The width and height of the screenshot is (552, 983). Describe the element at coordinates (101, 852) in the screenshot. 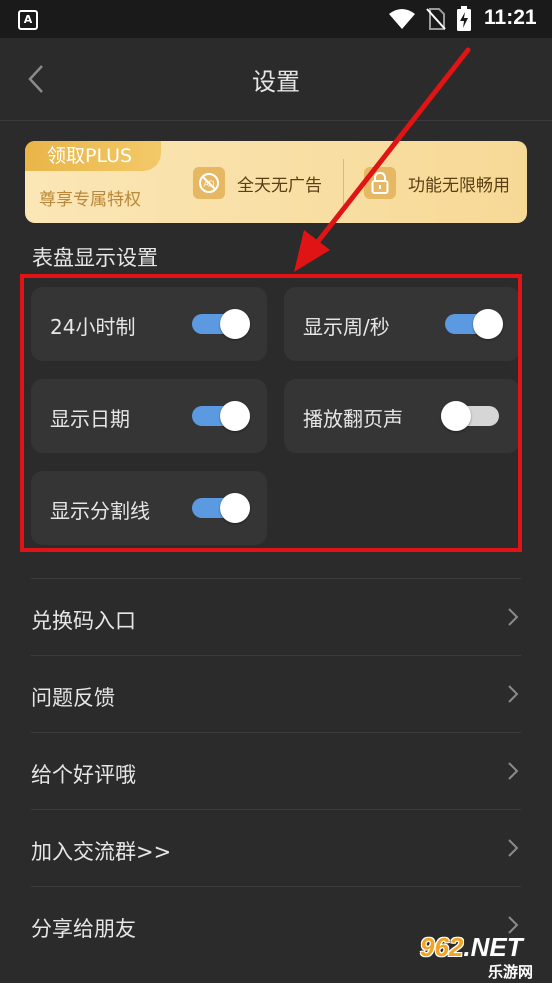

I see `list-item-label: 加入交流群>>` at that location.